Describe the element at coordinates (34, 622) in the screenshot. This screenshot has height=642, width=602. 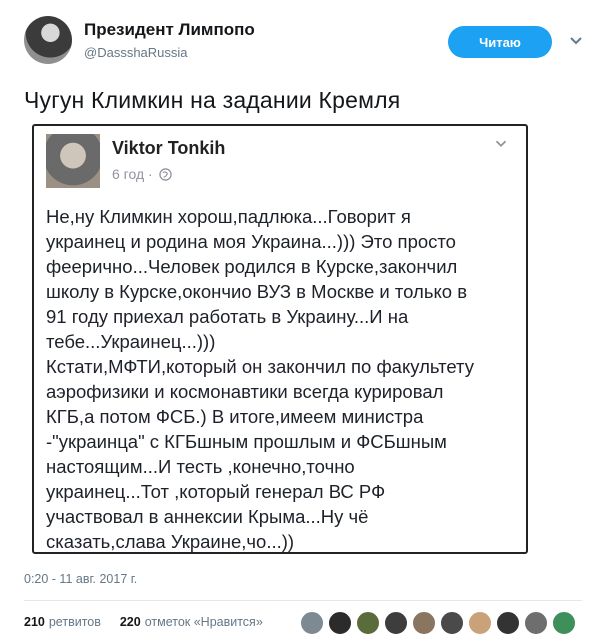
I see `retweets-count: 210` at that location.